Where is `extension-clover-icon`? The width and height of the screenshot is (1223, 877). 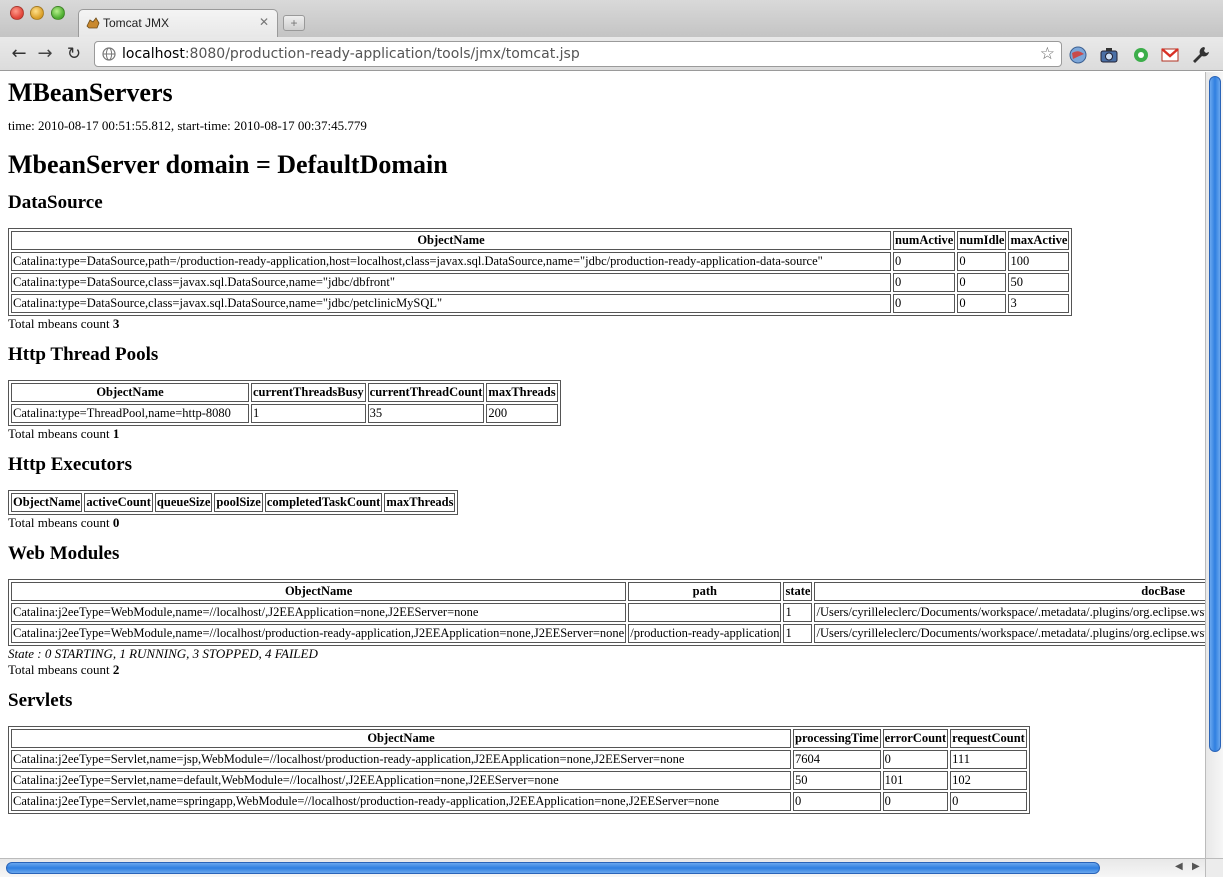
extension-clover-icon is located at coordinates (1141, 55).